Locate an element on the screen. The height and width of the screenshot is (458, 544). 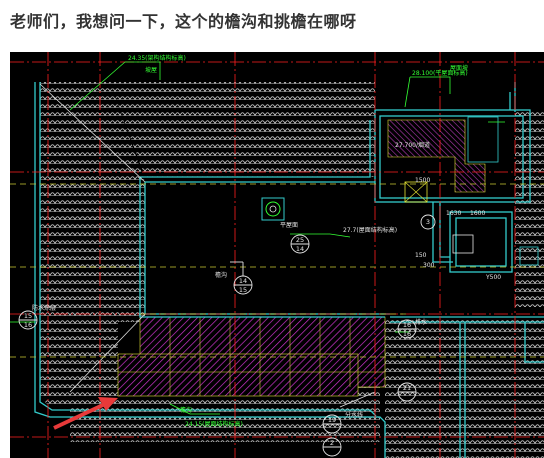
label-top-left-sub: 坡屋 is located at coordinates (151, 70).